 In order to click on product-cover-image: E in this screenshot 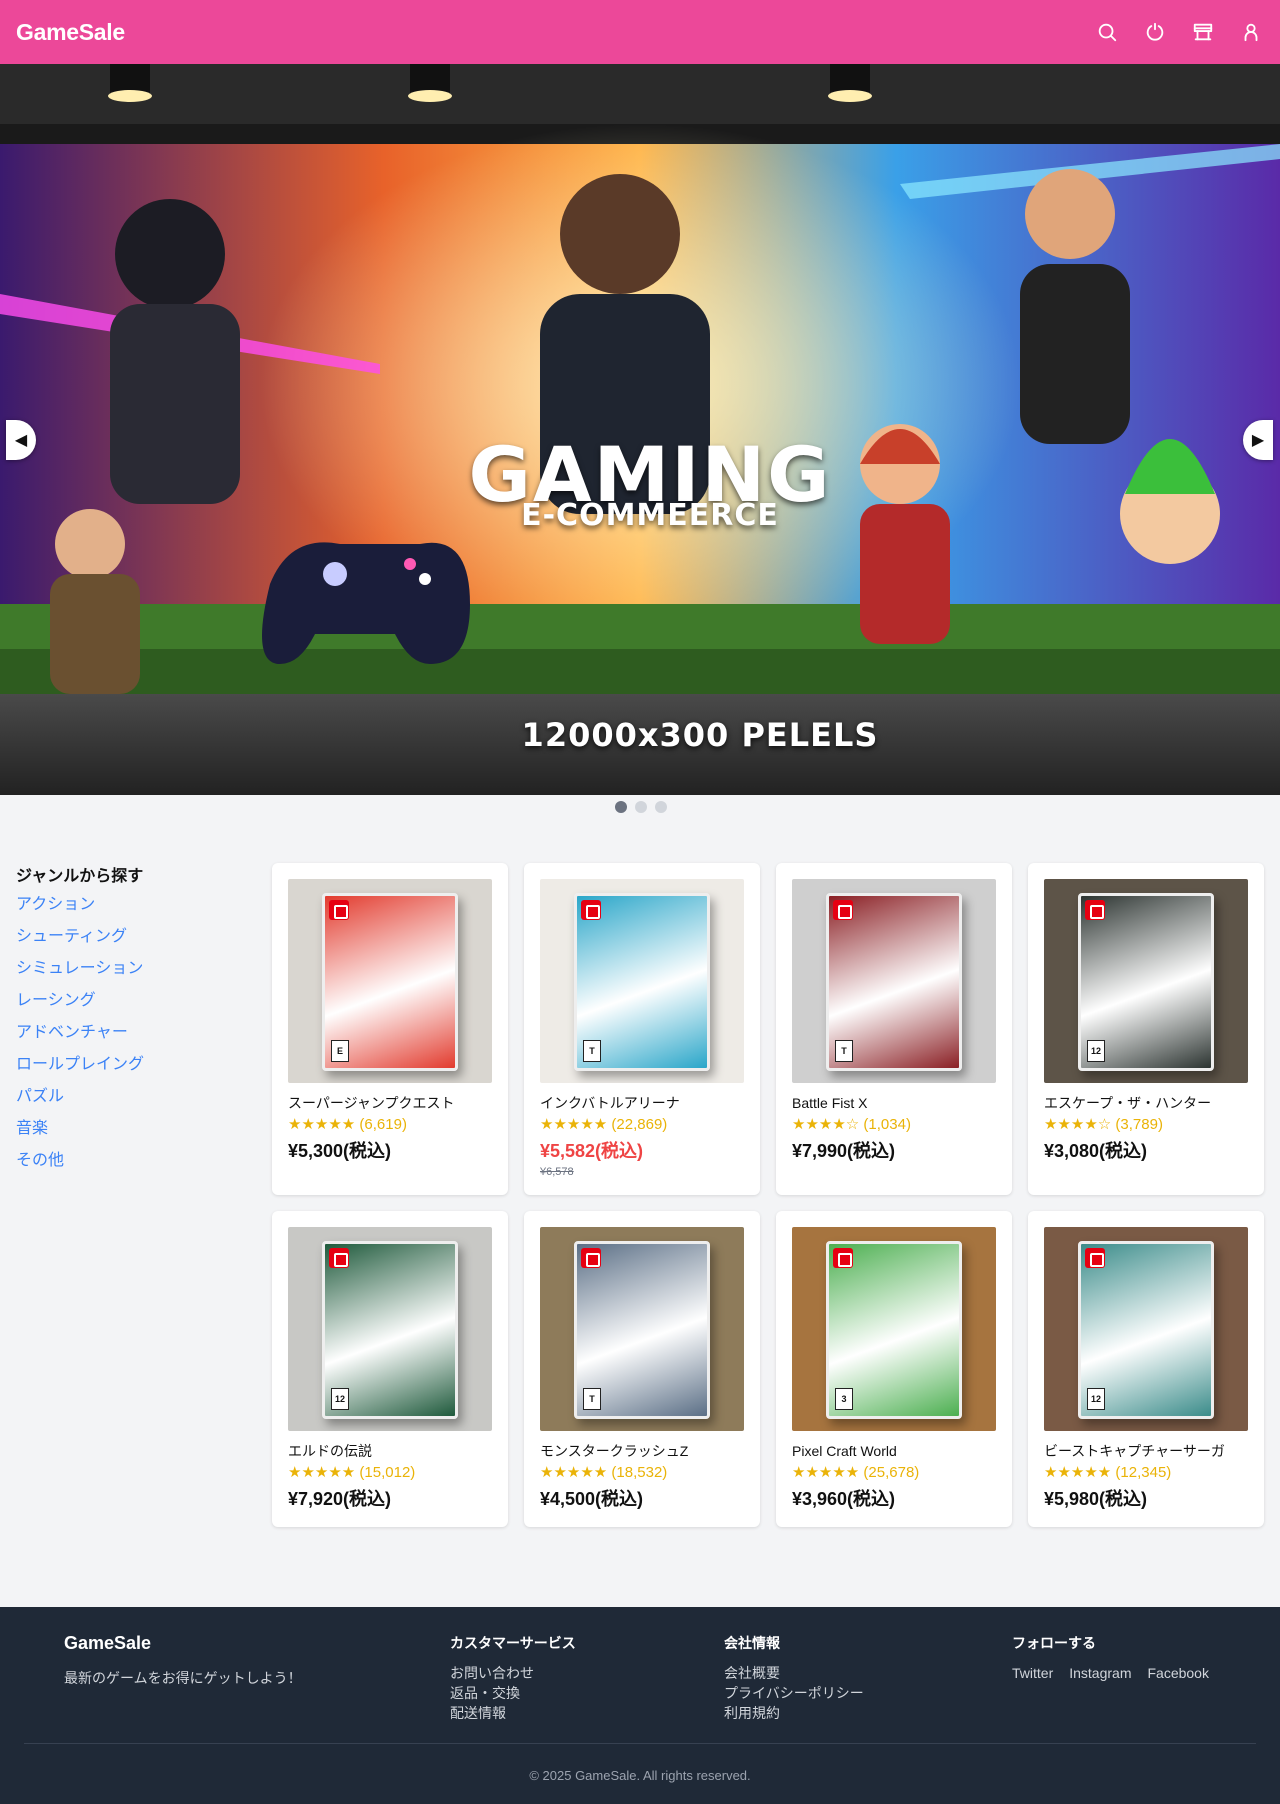, I will do `click(390, 981)`.